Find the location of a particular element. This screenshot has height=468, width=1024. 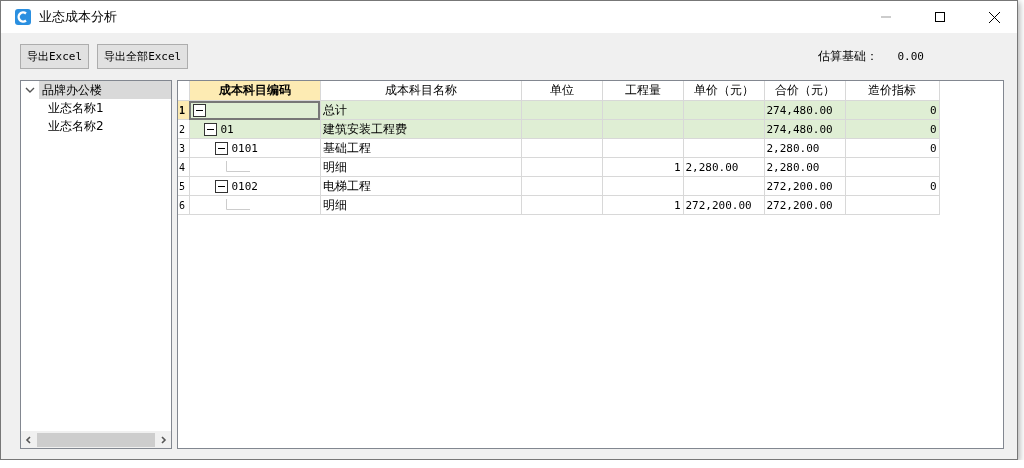

row-number: 3 is located at coordinates (183, 148).